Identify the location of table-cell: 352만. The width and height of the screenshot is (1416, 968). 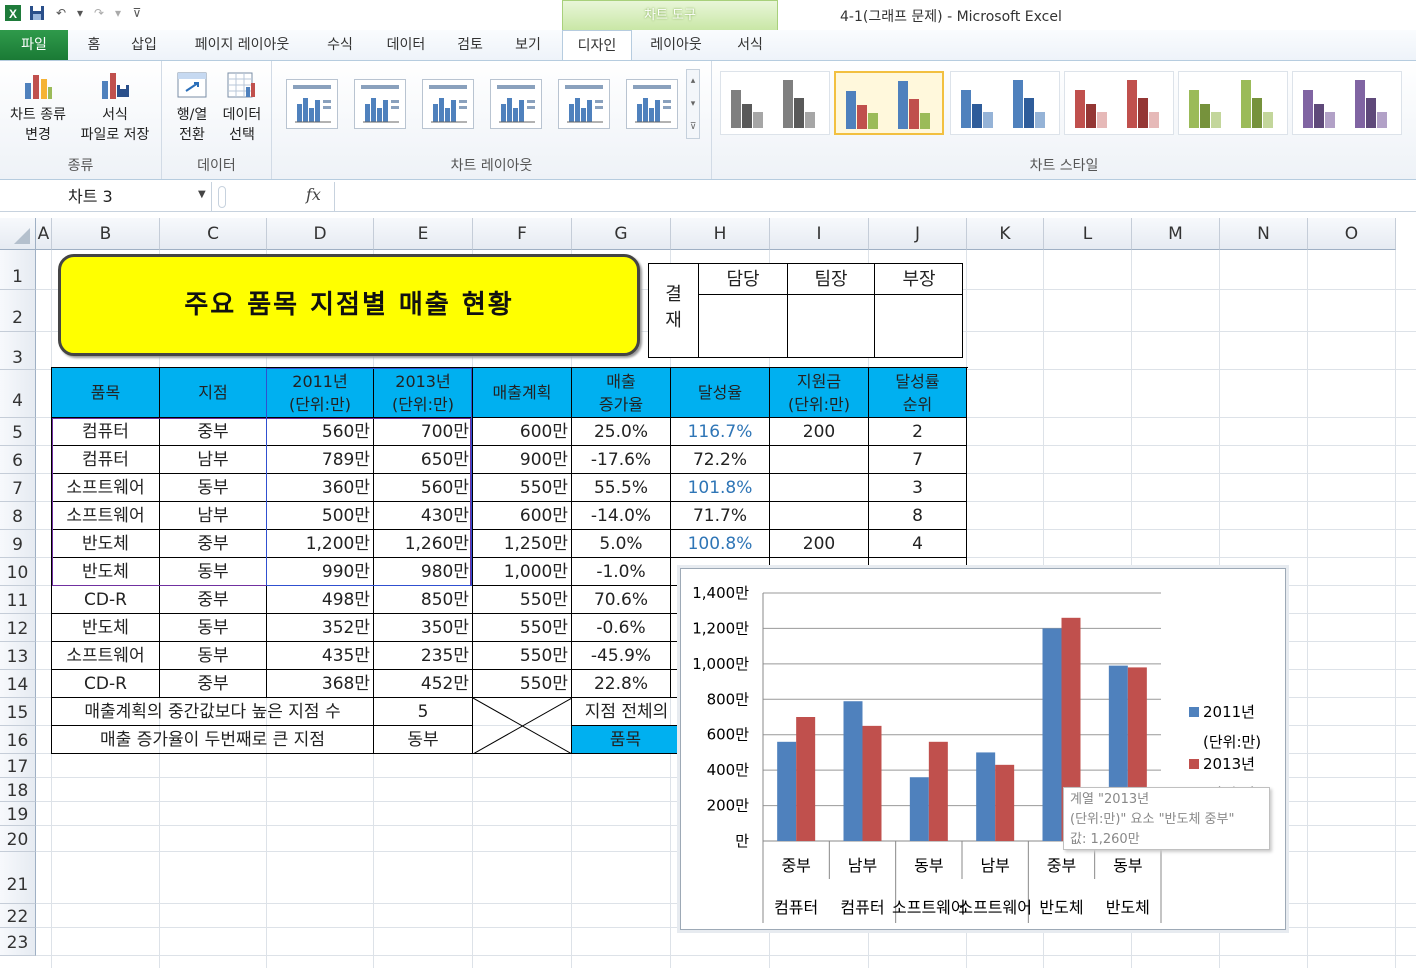
(320, 628).